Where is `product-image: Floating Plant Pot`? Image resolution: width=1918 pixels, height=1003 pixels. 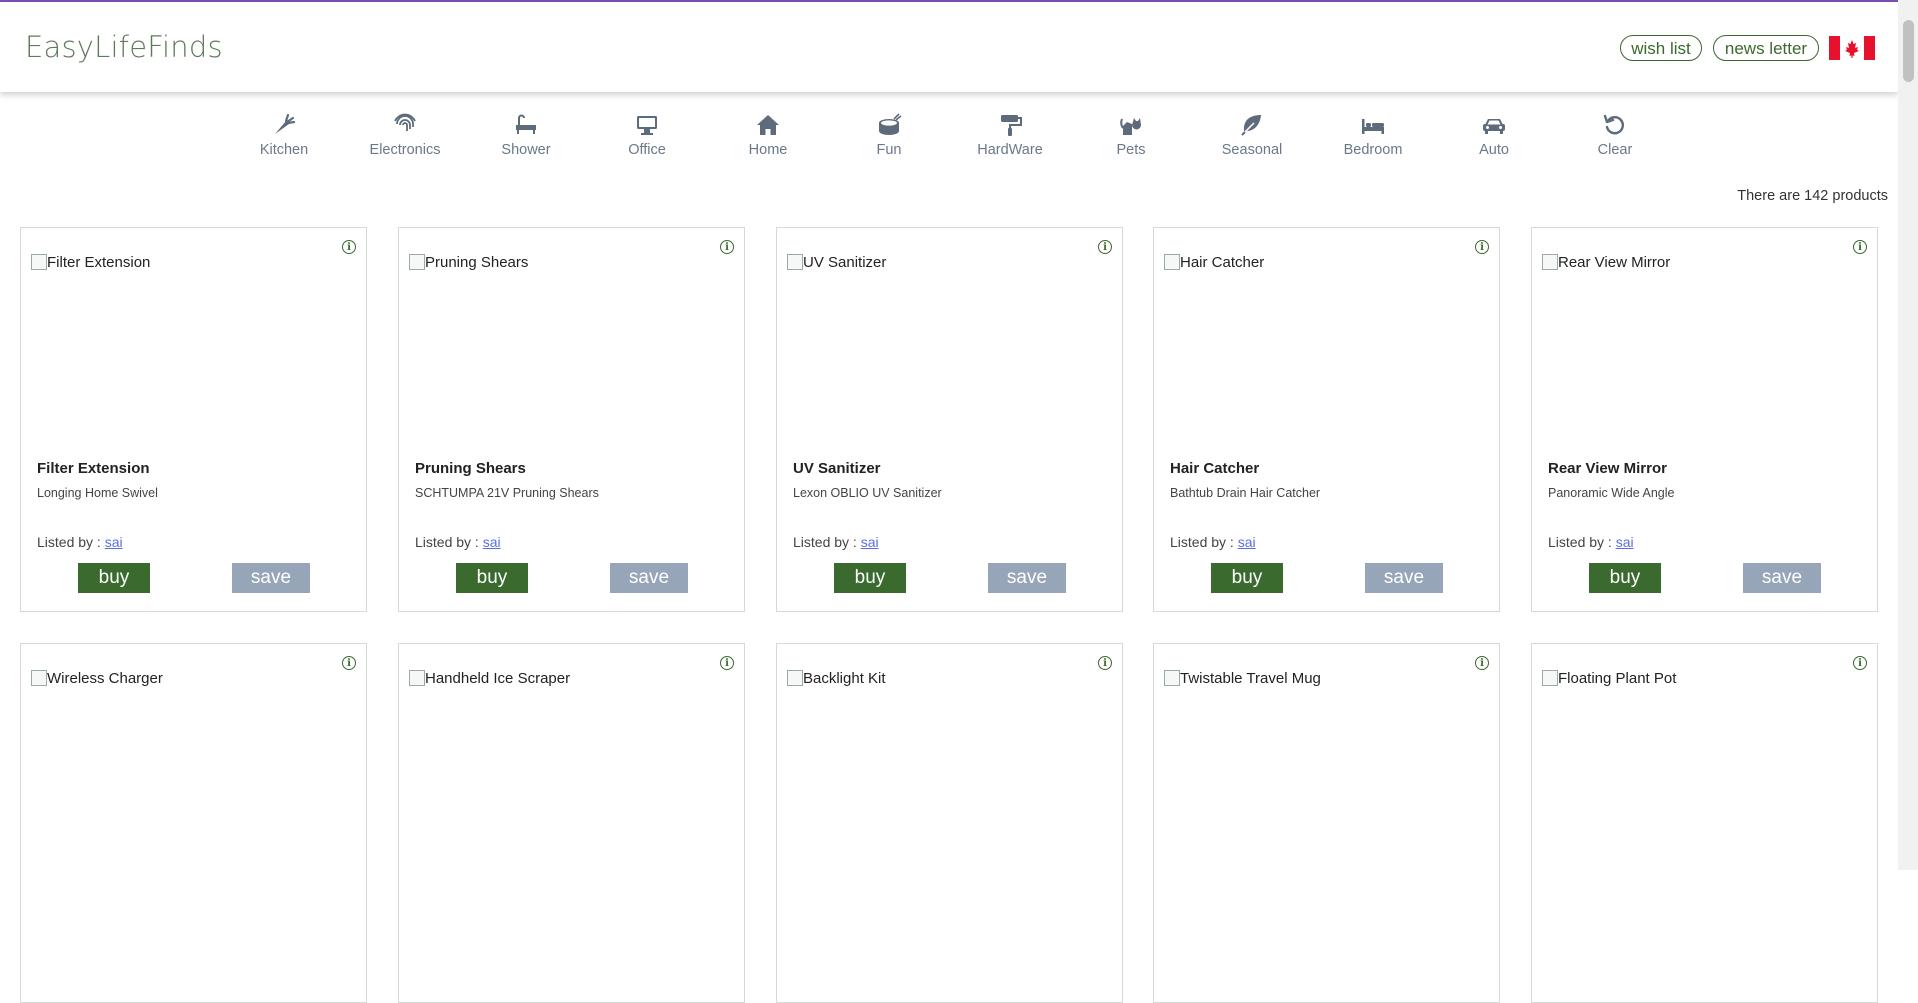 product-image: Floating Plant Pot is located at coordinates (1609, 678).